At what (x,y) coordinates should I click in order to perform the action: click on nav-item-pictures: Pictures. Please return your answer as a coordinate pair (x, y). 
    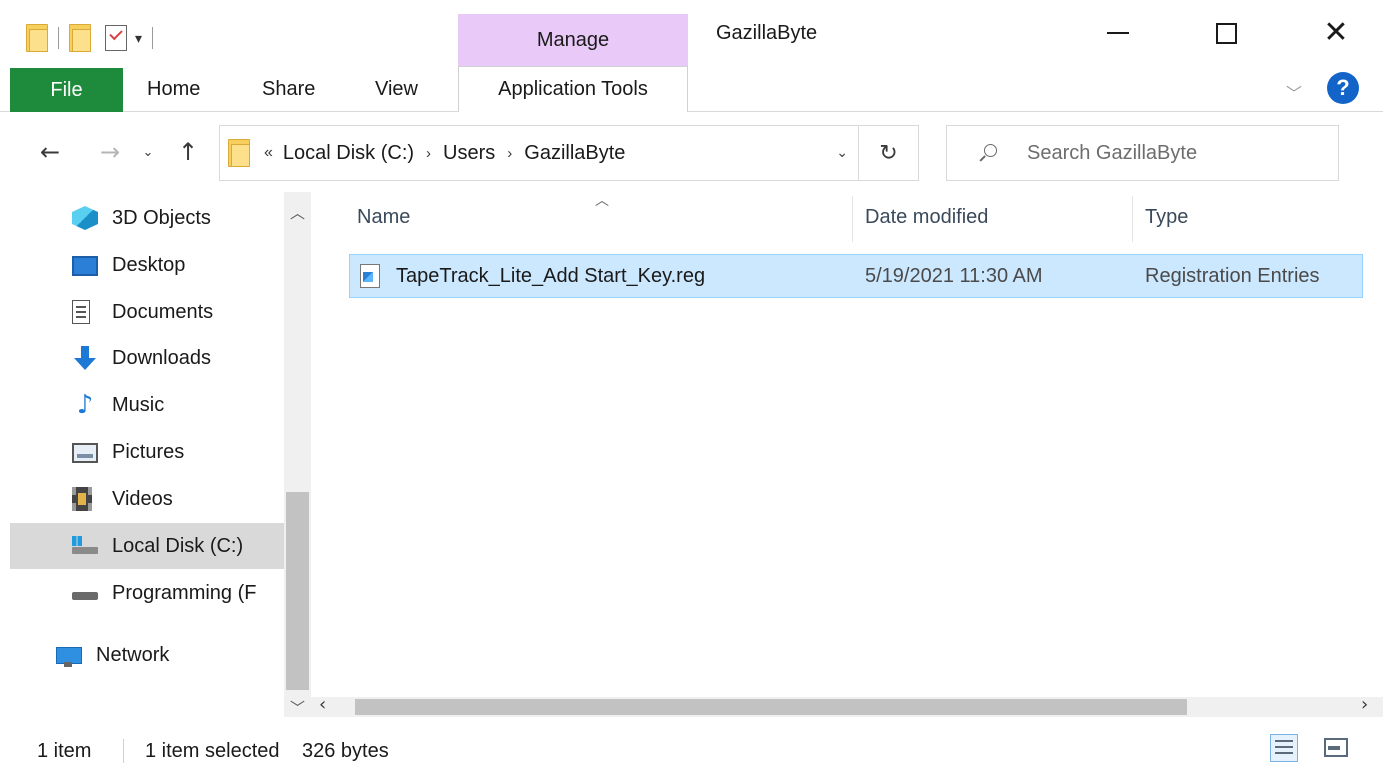
    Looking at the image, I should click on (147, 452).